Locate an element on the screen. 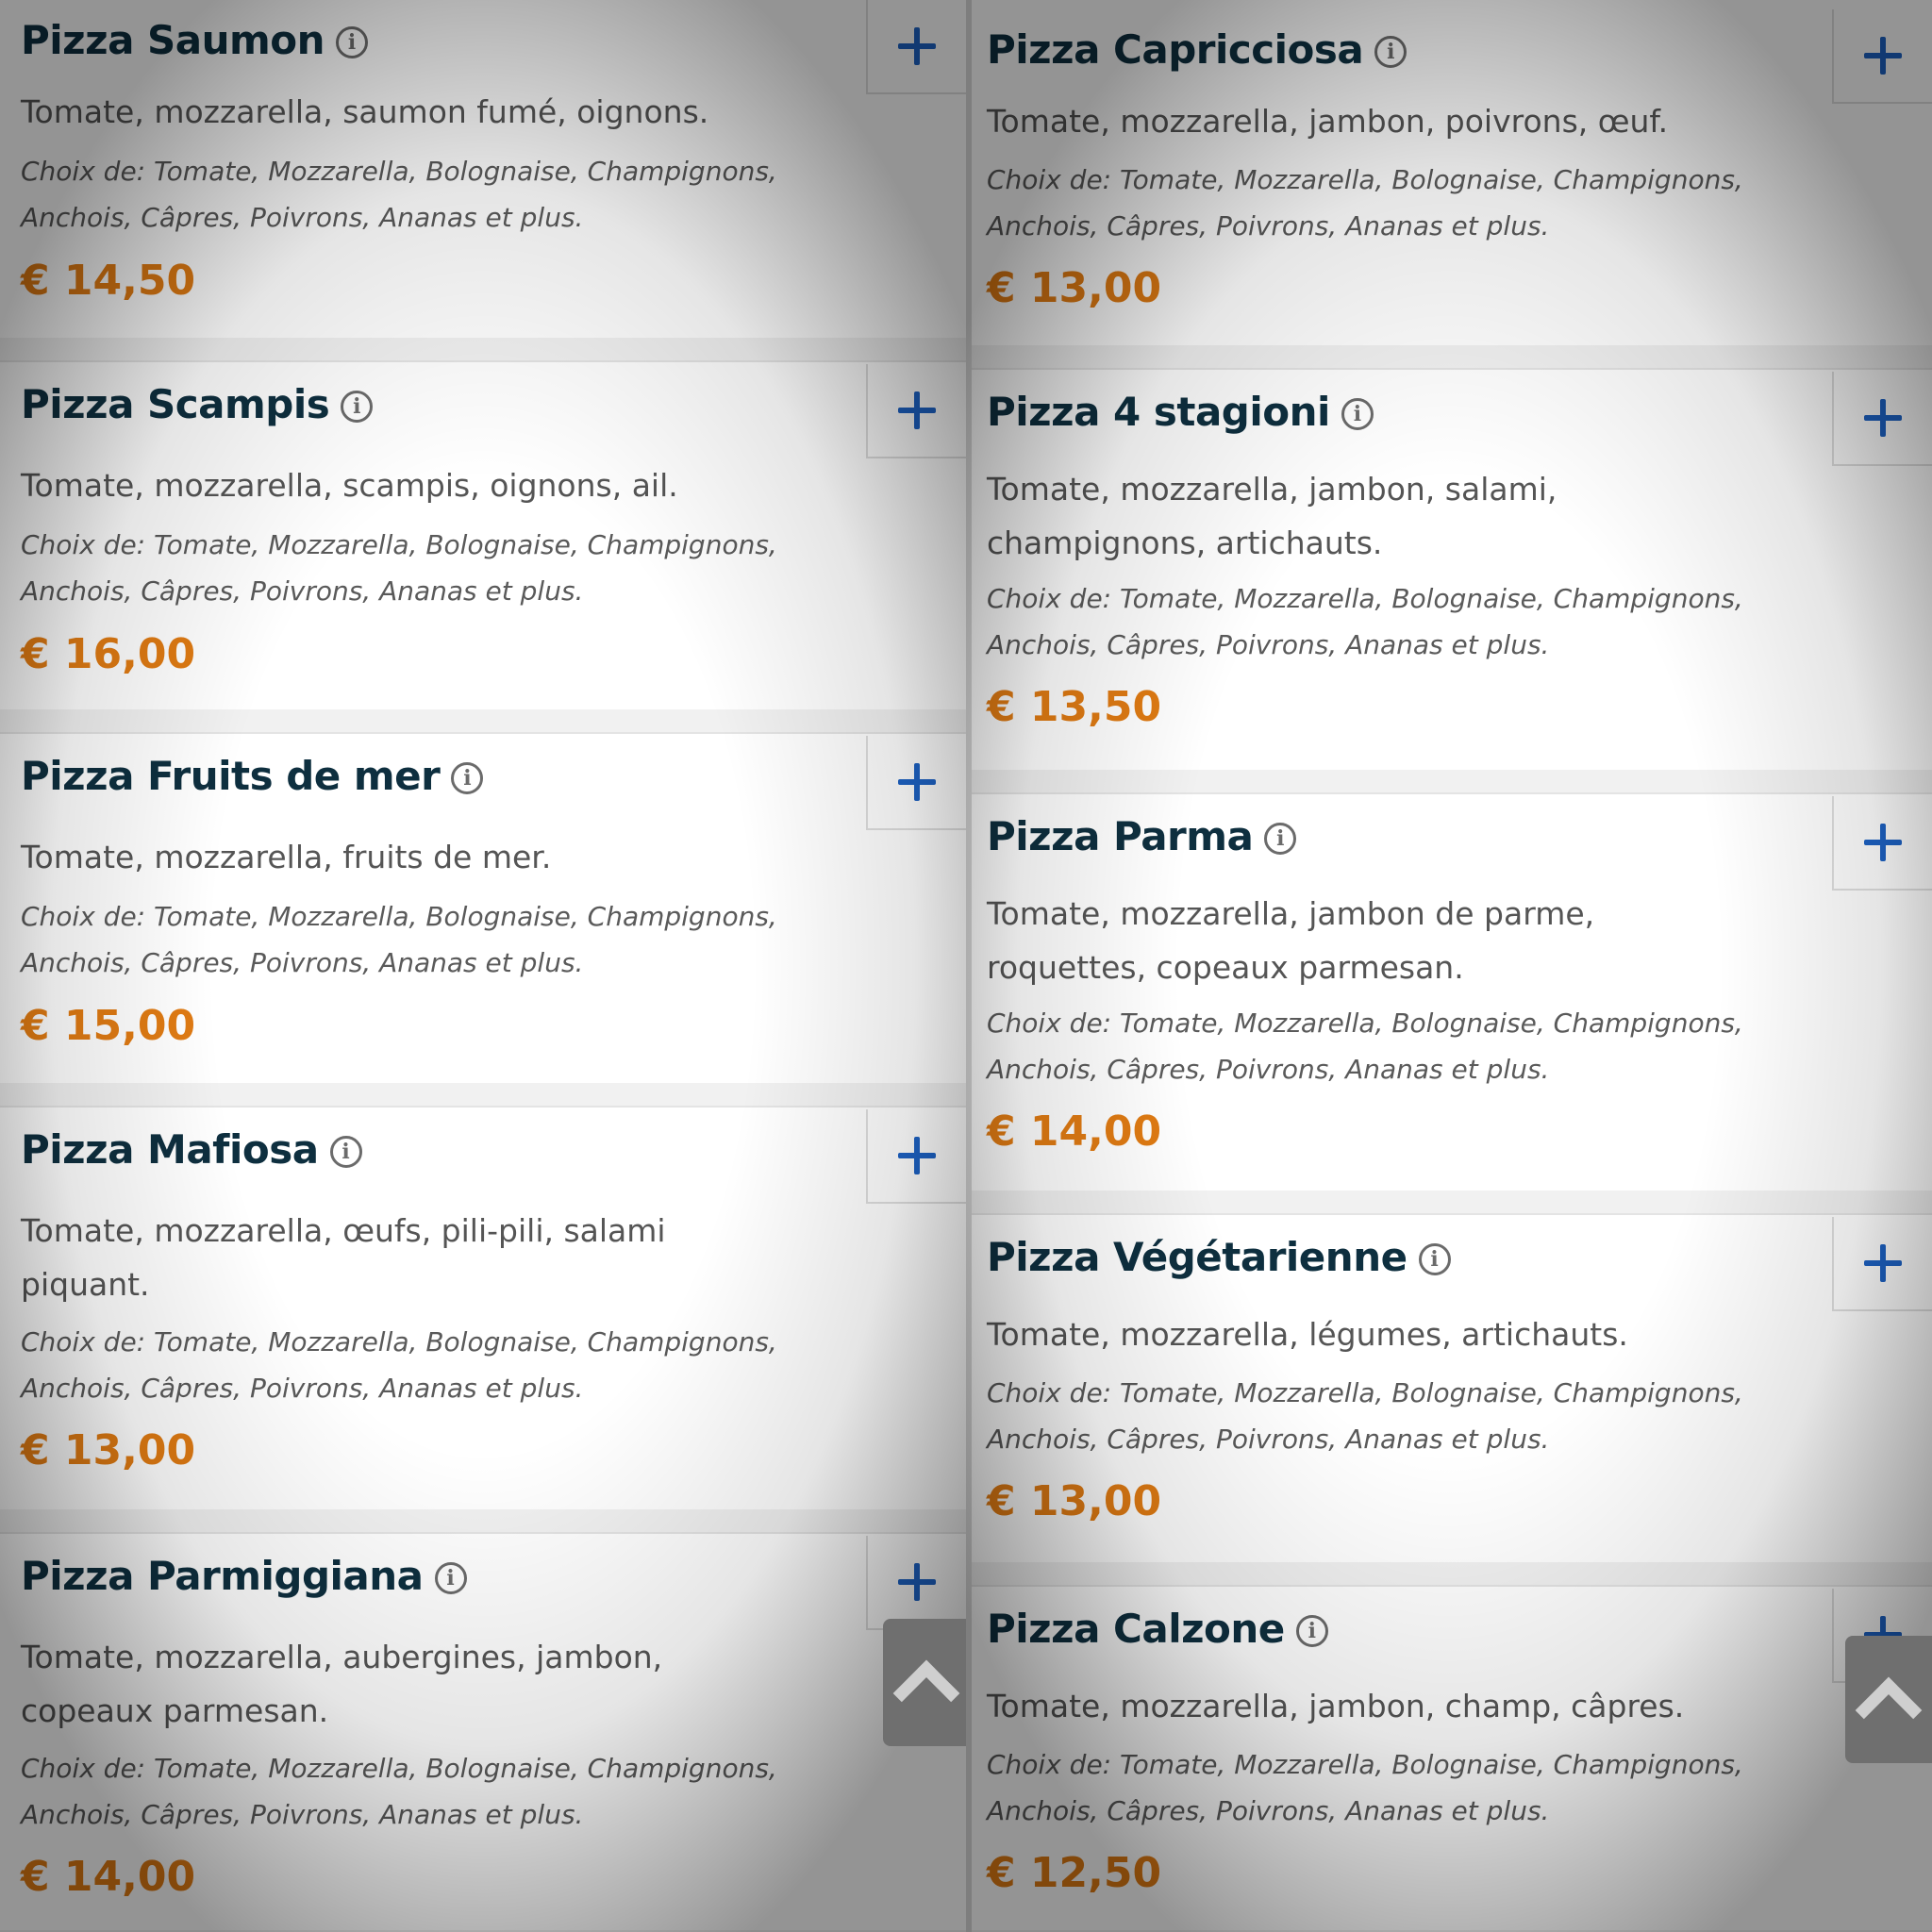  menu-item-price: € 14,50 is located at coordinates (109, 281).